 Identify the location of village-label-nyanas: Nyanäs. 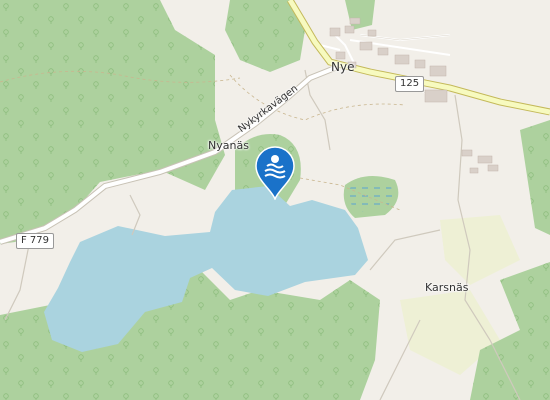
(228, 145).